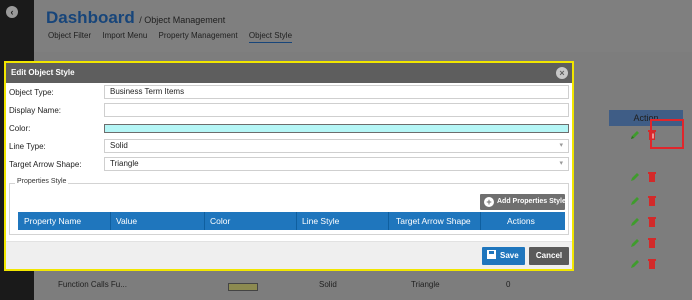 Image resolution: width=692 pixels, height=300 pixels. I want to click on line-type-label: Line Type:, so click(27, 146).